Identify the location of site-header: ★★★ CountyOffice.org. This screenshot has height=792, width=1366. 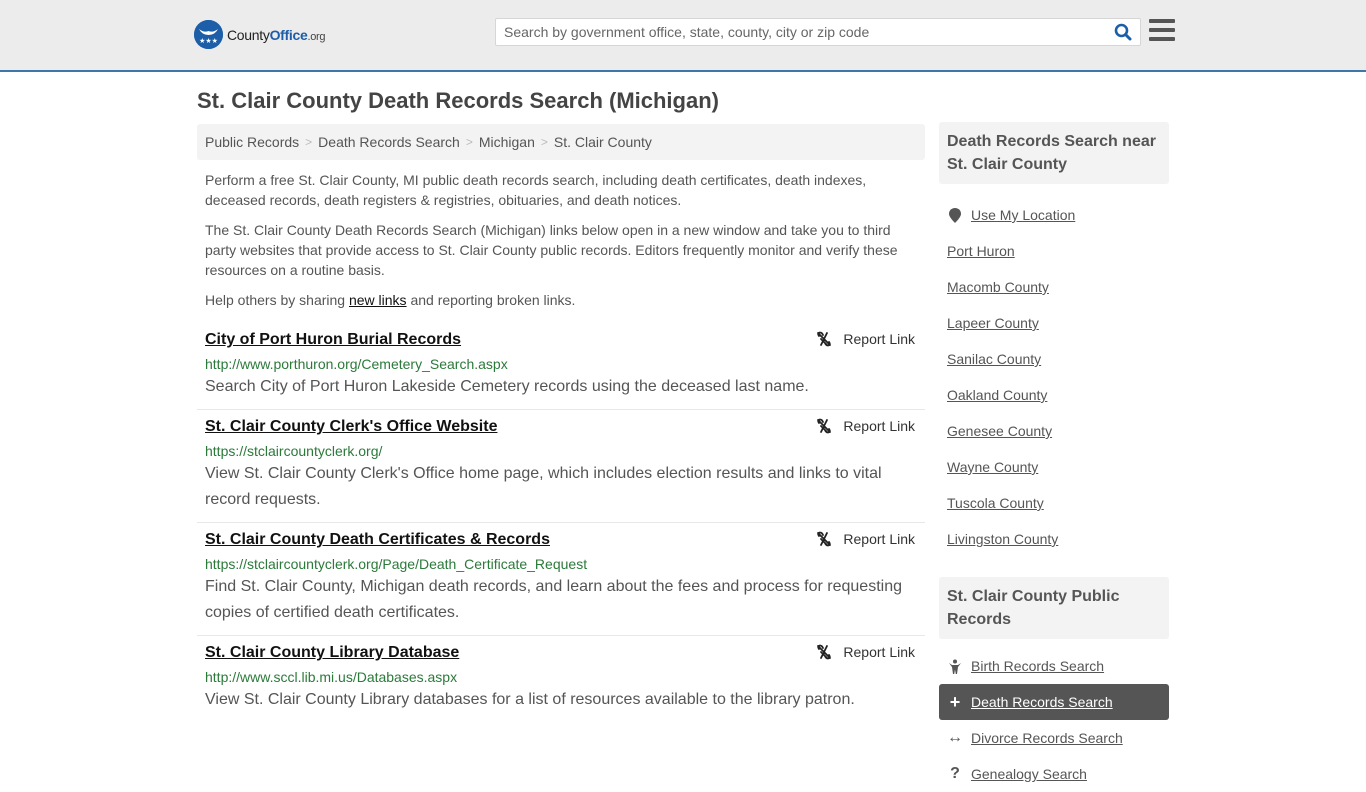
(683, 36).